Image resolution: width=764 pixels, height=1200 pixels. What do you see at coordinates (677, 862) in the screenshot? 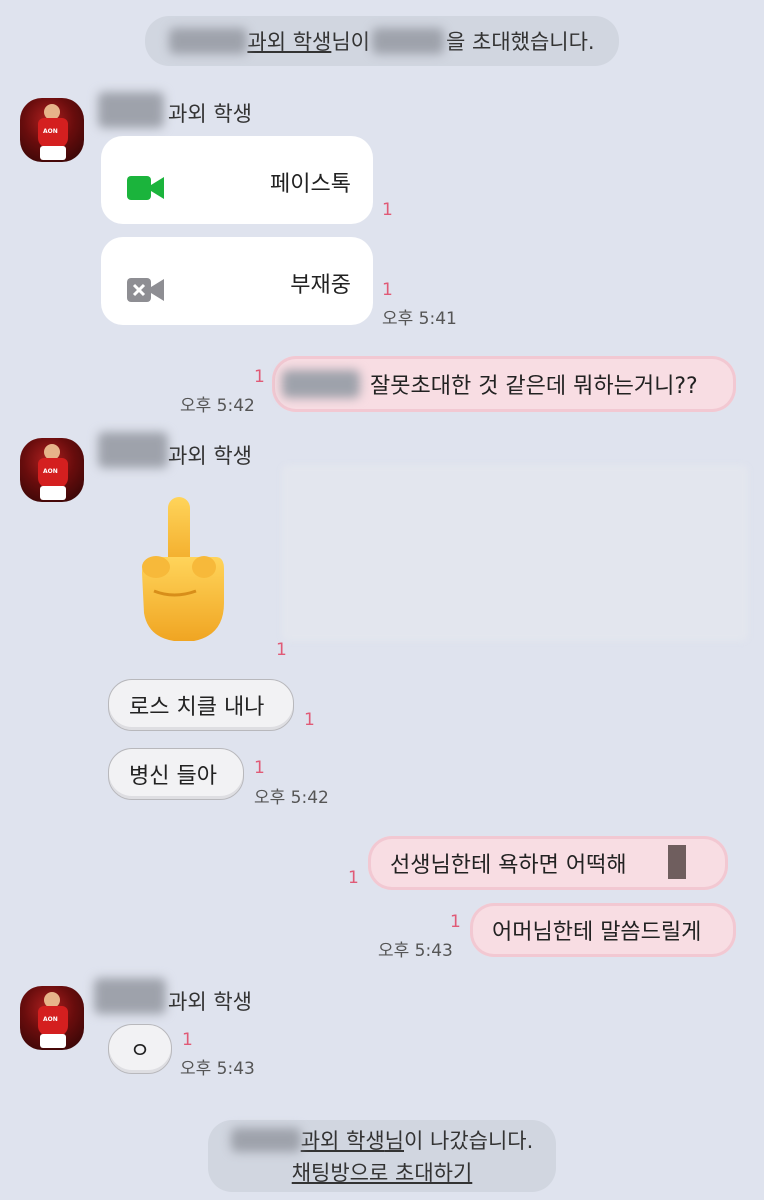
I see `censor-block` at bounding box center [677, 862].